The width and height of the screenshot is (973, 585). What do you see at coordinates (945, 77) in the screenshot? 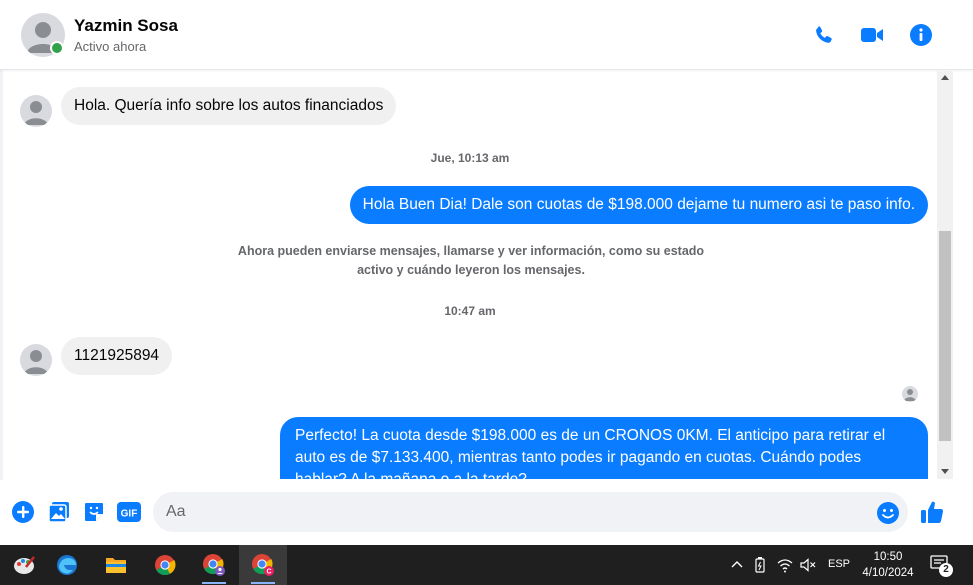
I see `scroll-up-arrow-icon` at bounding box center [945, 77].